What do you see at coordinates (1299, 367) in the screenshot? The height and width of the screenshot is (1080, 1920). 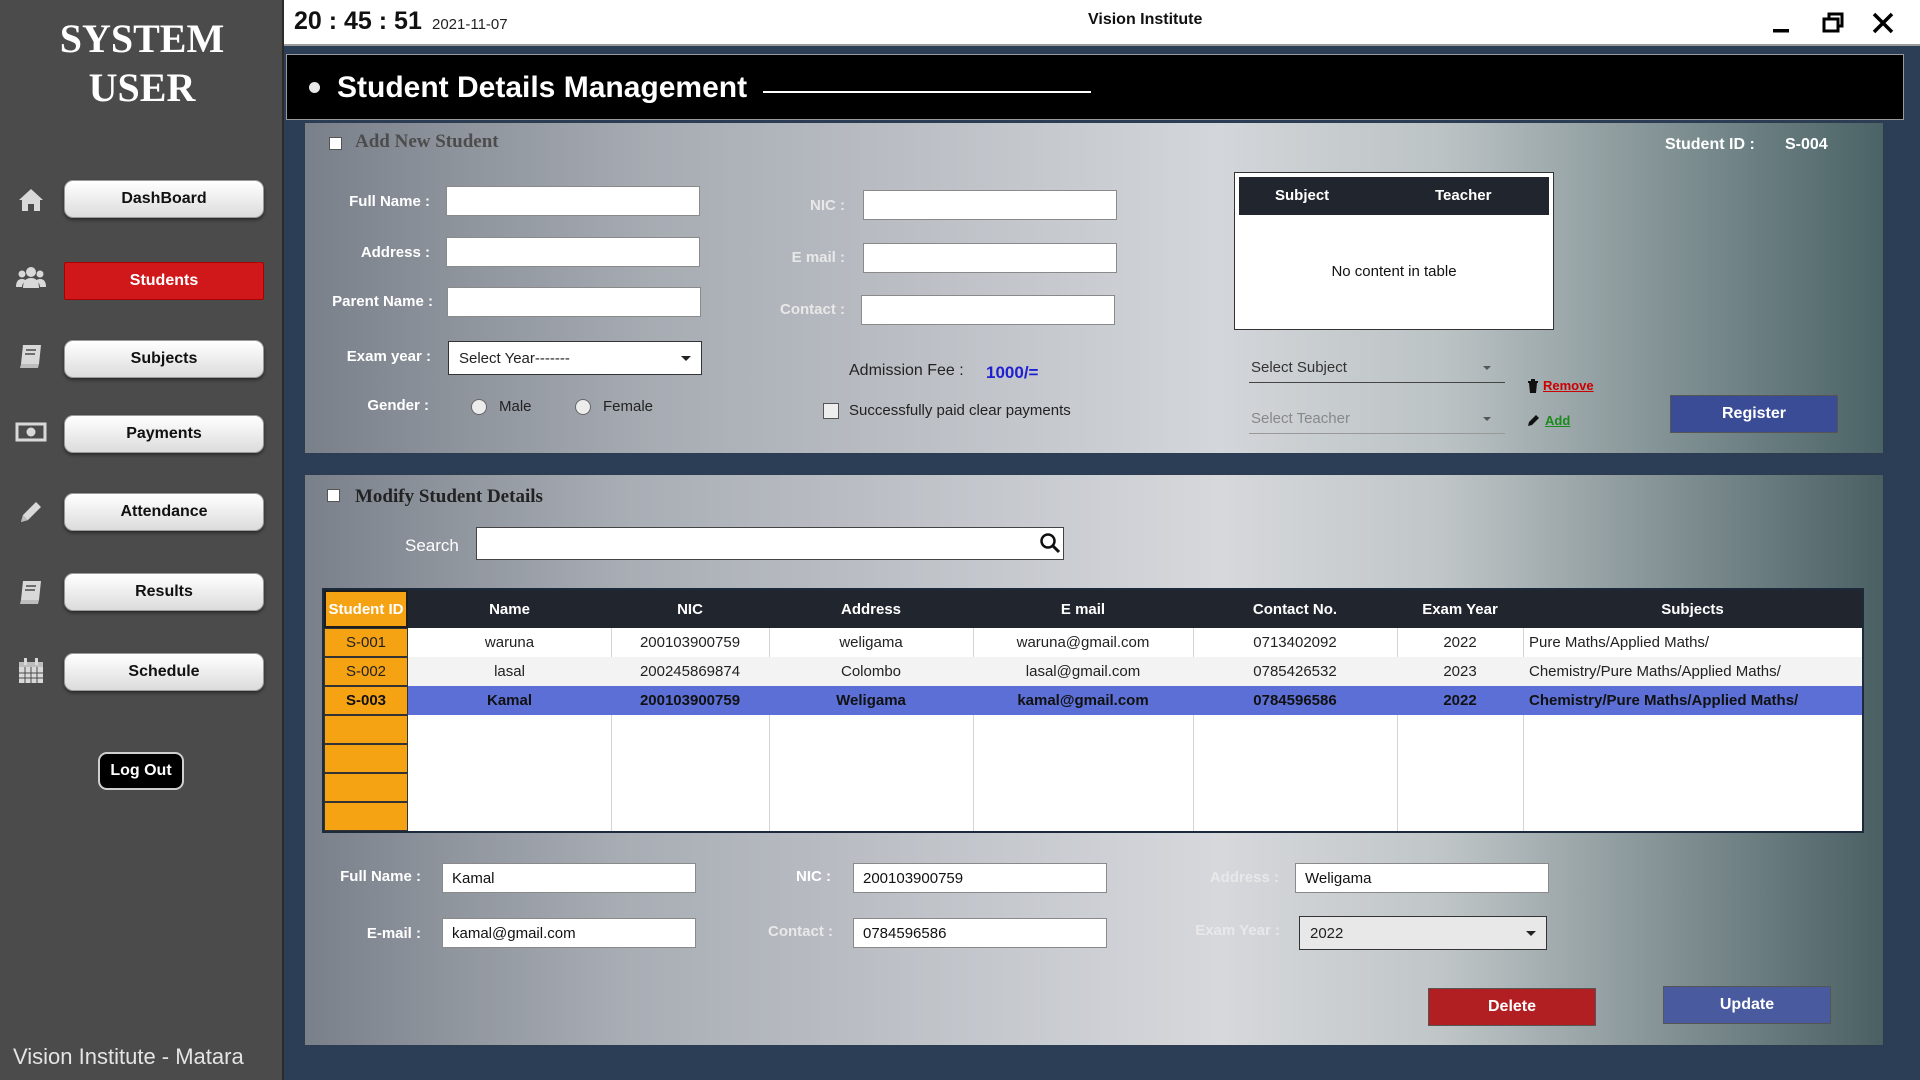 I see `subject-select-value: Select Subject` at bounding box center [1299, 367].